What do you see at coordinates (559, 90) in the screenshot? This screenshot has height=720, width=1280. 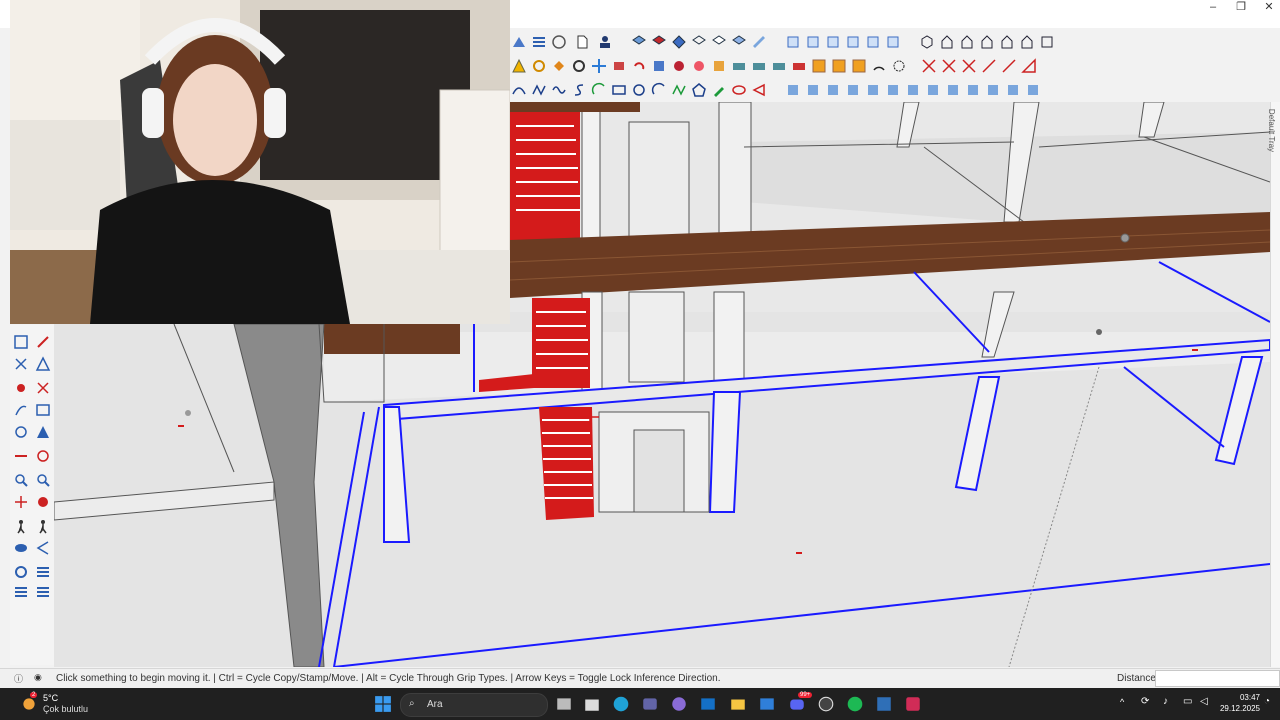 I see `draw-wave-icon` at bounding box center [559, 90].